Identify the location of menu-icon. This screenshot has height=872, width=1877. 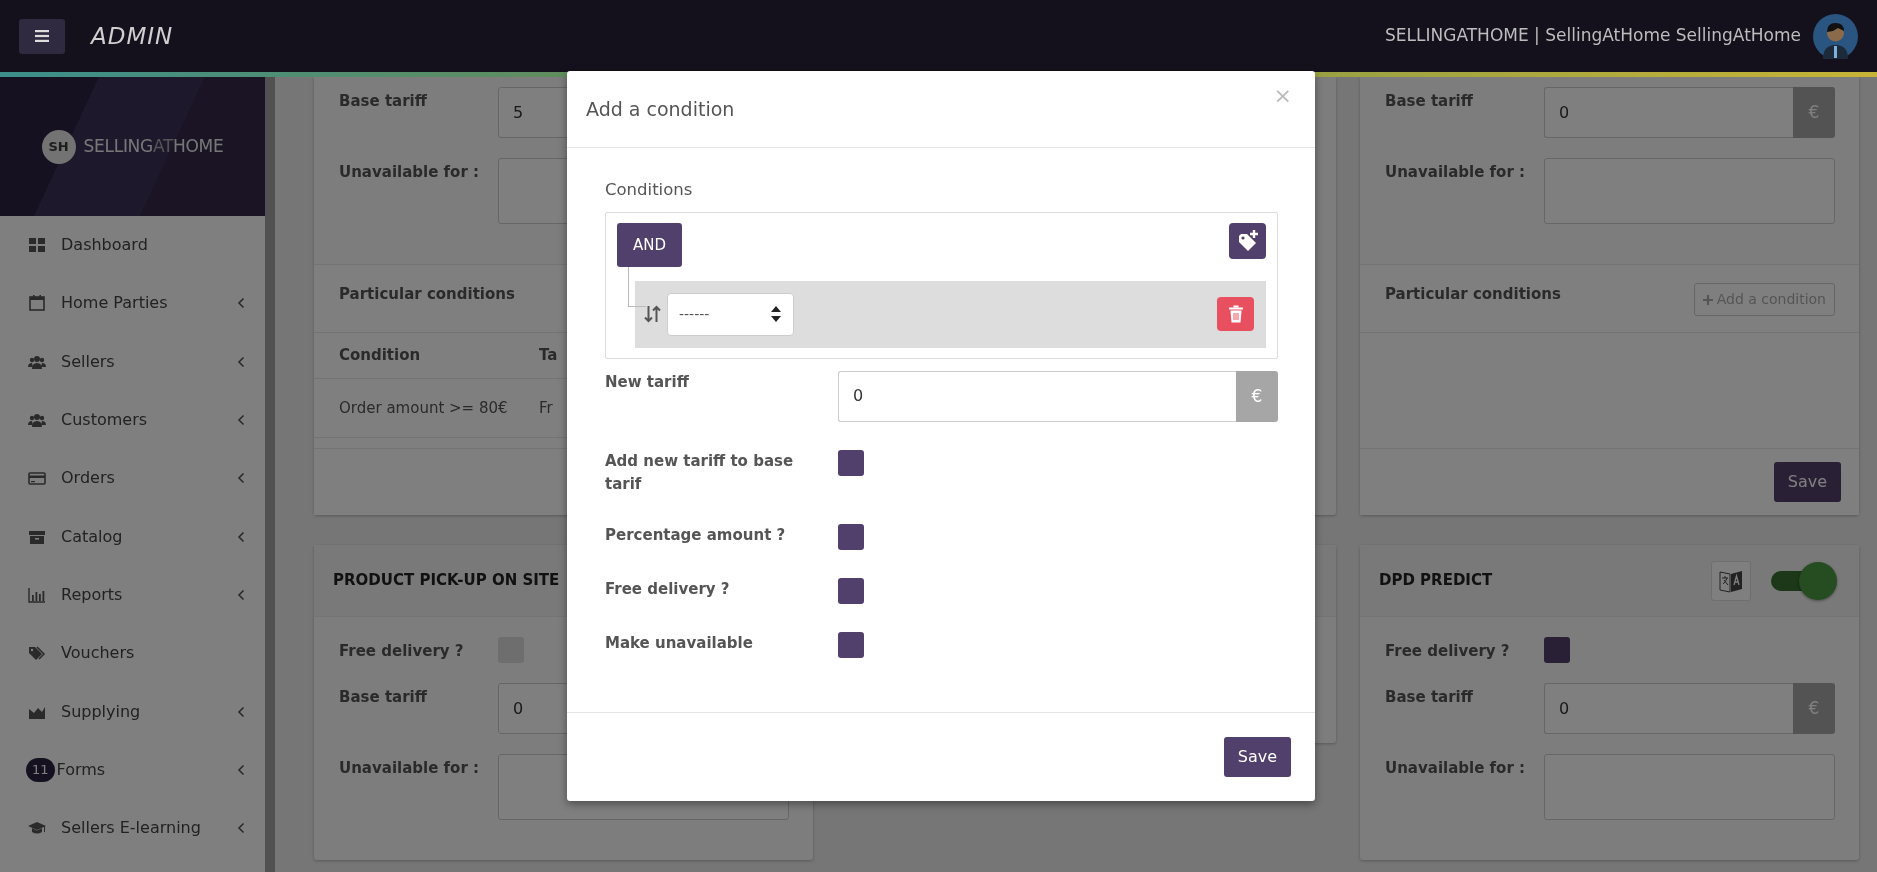
(42, 36).